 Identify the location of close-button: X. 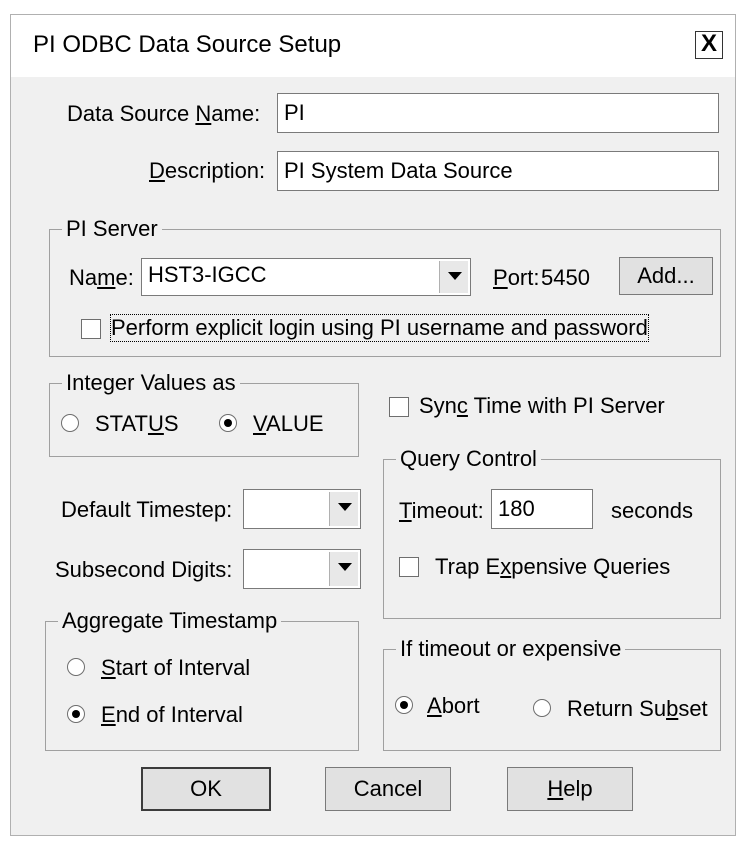
(709, 45).